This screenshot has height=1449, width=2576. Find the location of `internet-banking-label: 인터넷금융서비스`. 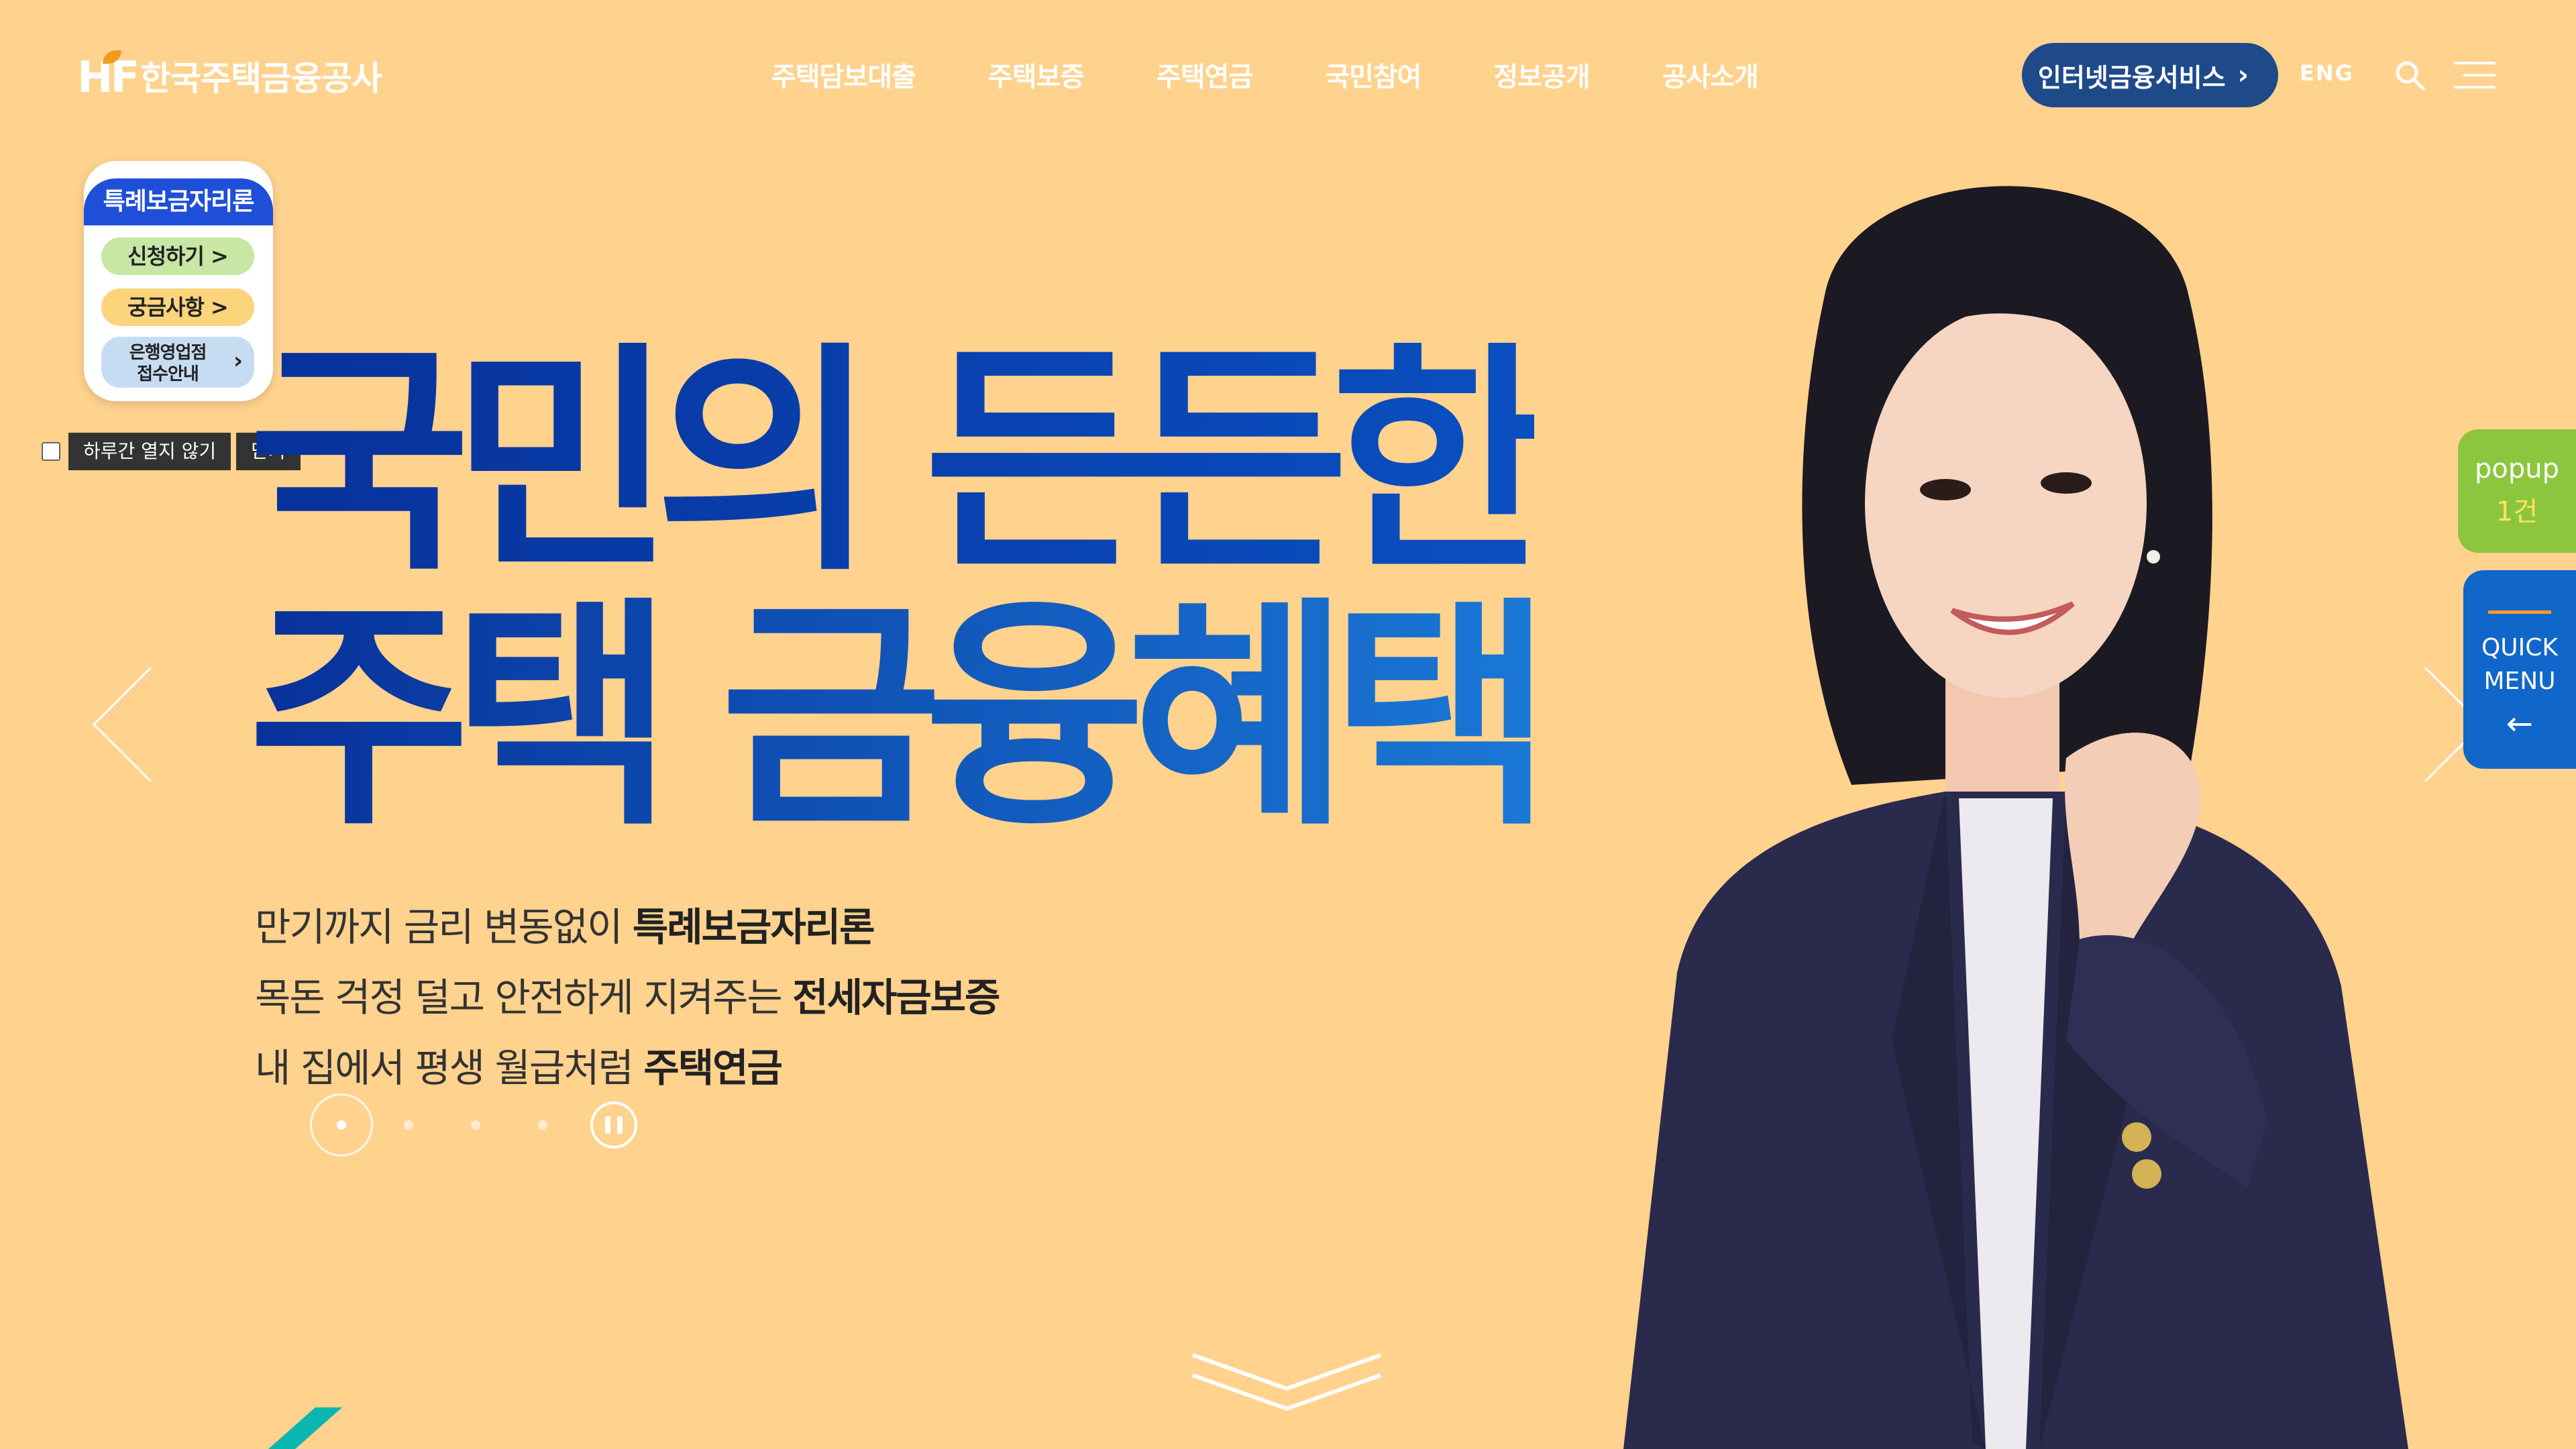

internet-banking-label: 인터넷금융서비스 is located at coordinates (2131, 77).